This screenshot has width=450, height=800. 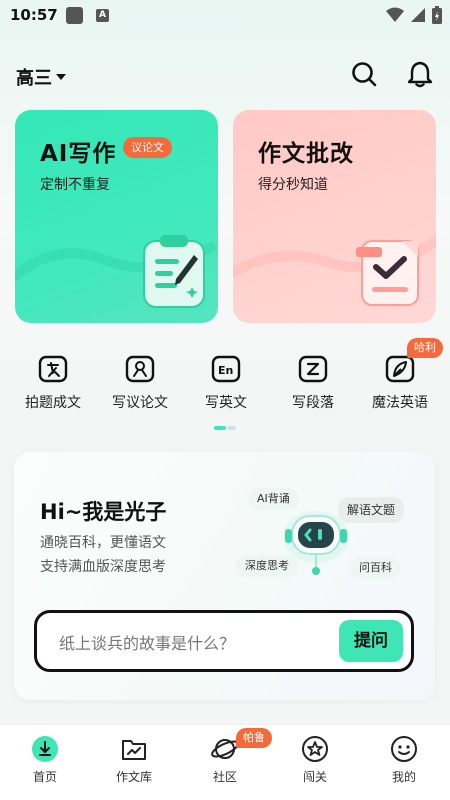 I want to click on essay-correction-subtitle: 得分秒知道, so click(x=293, y=185).